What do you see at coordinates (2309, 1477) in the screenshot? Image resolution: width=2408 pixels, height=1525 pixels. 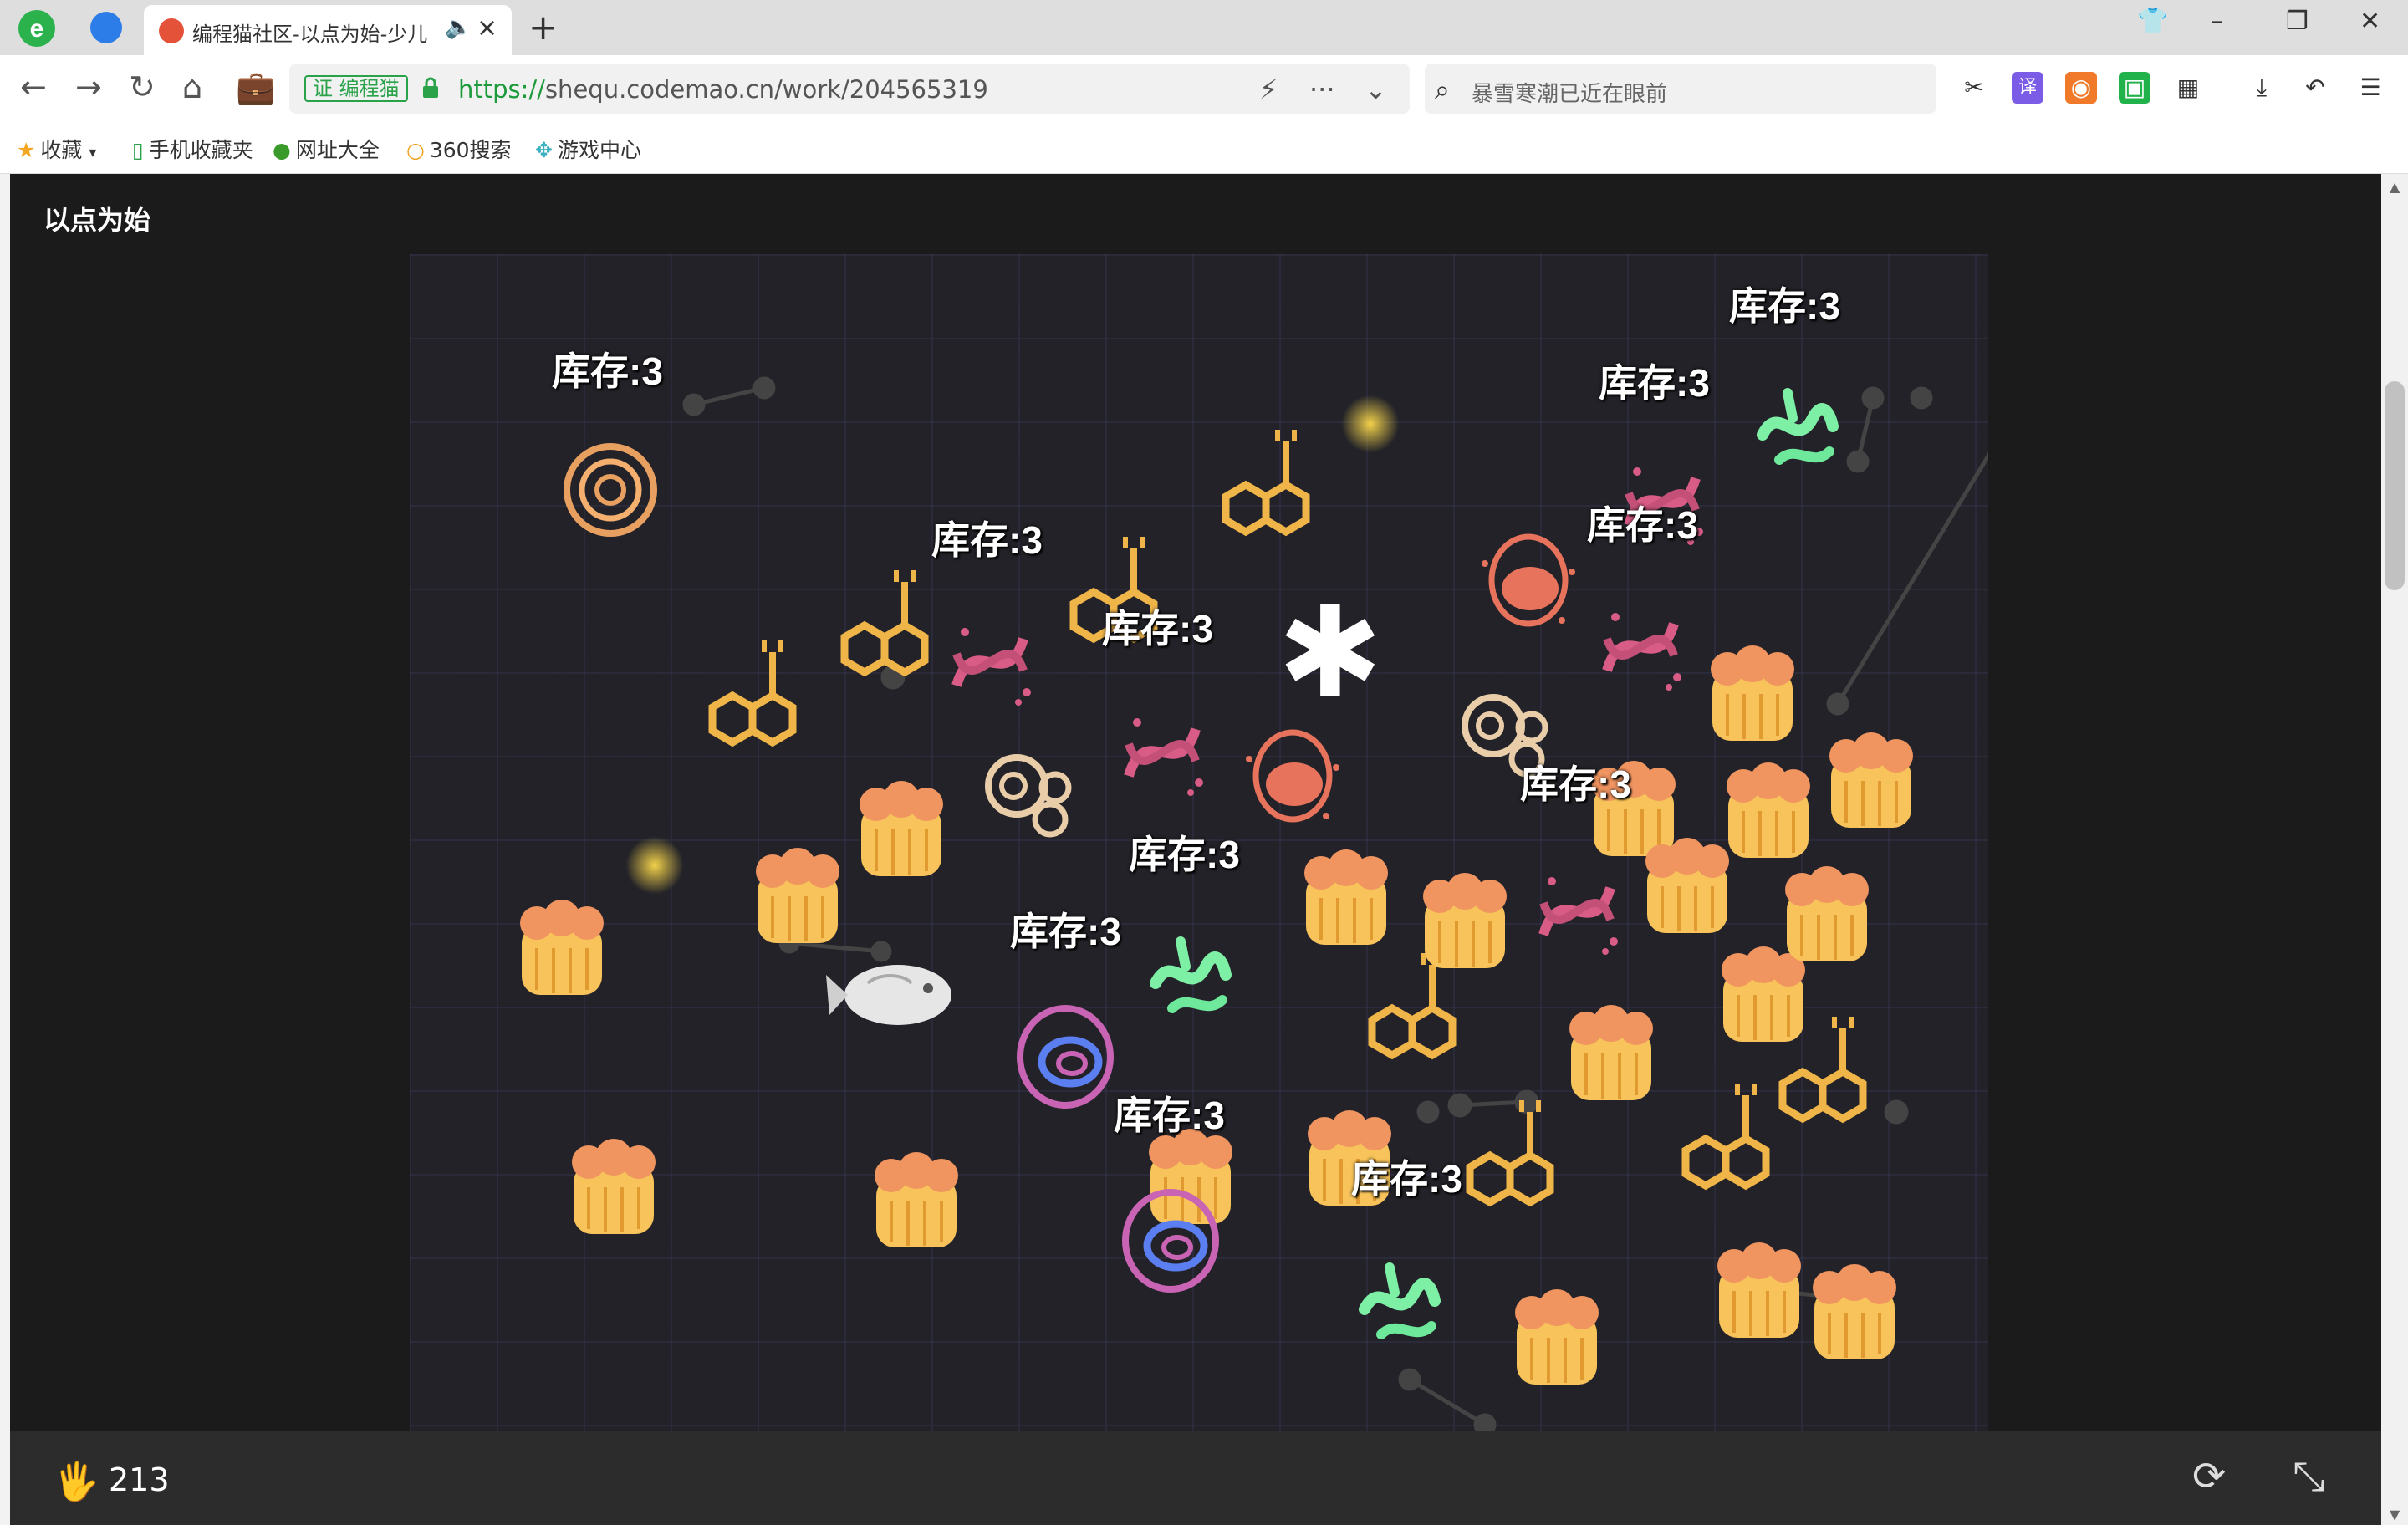 I see `exit-fullscreen-icon: ⤡` at bounding box center [2309, 1477].